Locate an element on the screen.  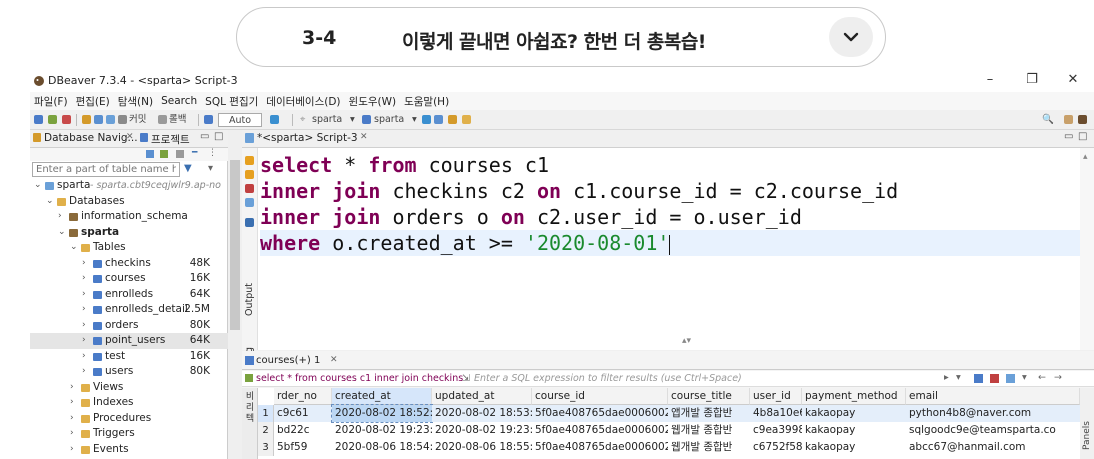
perspective-icon is located at coordinates (1068, 119).